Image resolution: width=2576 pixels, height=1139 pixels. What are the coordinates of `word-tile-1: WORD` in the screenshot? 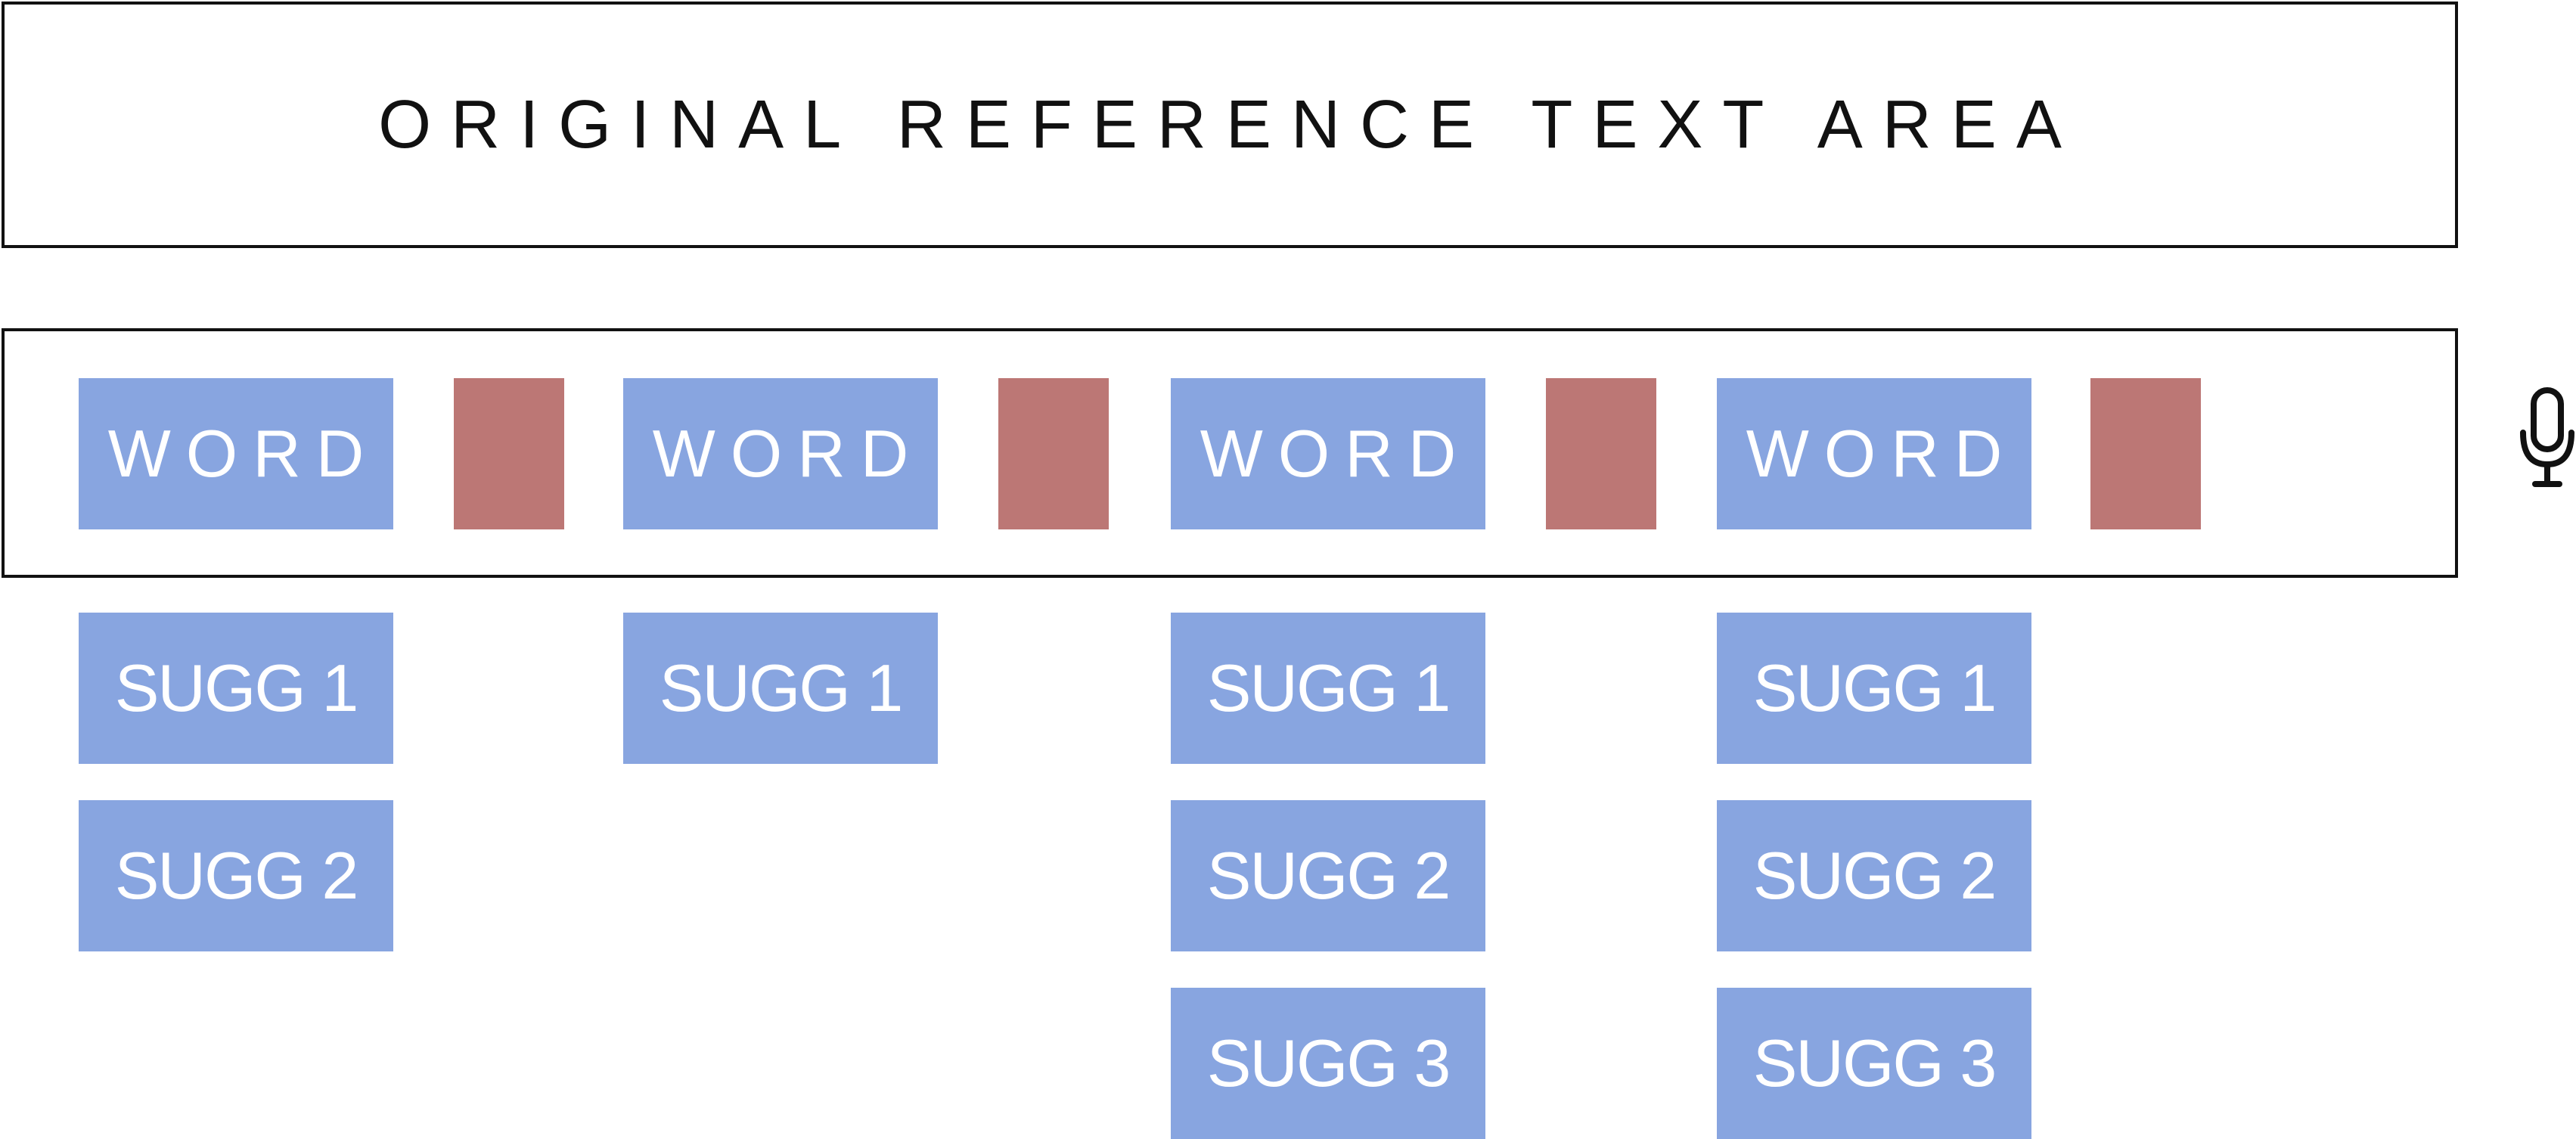 It's located at (236, 454).